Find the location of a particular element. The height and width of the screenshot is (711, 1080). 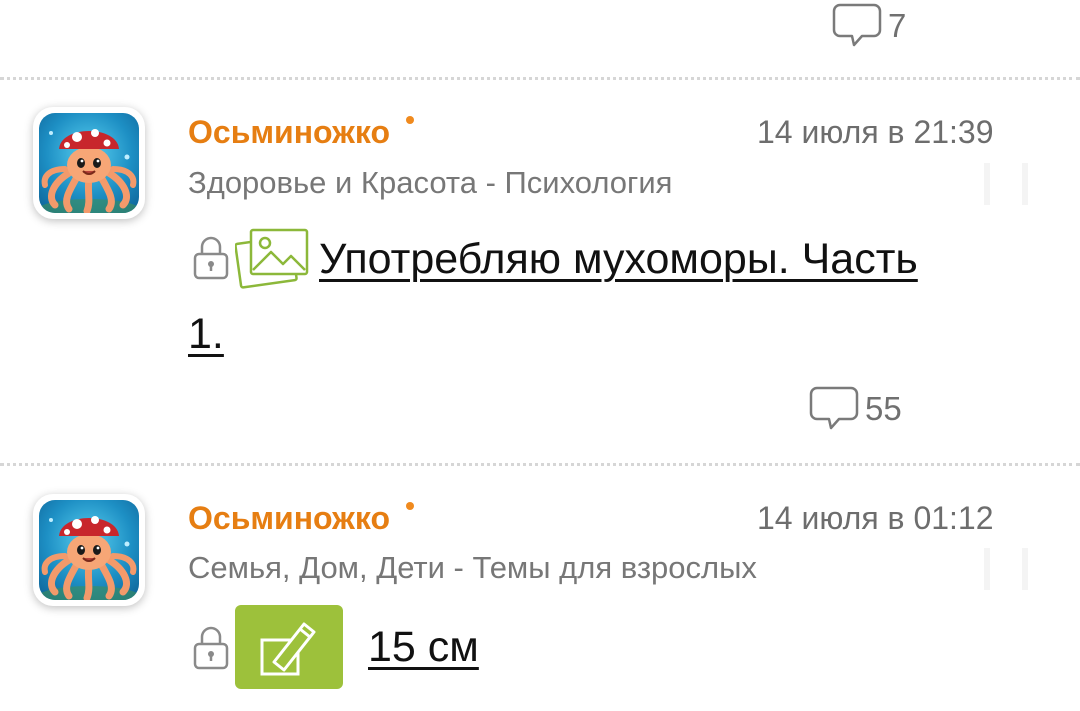

poll-icon is located at coordinates (288, 649).